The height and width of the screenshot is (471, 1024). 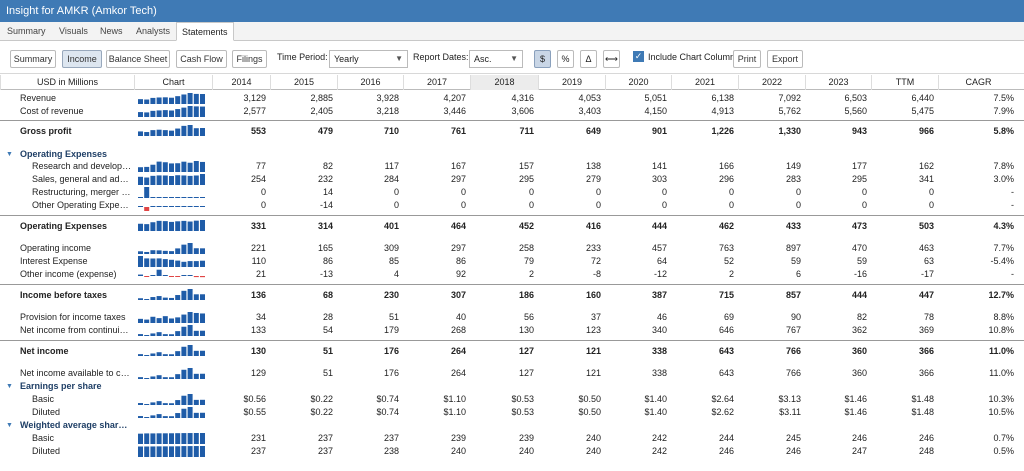 I want to click on value-cell-2014: 3,129, so click(x=254, y=98).